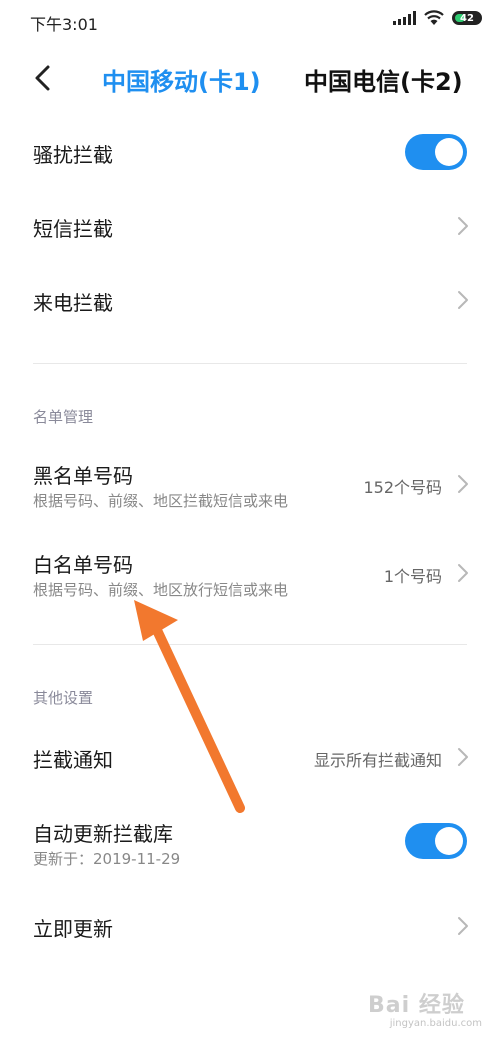  Describe the element at coordinates (161, 590) in the screenshot. I see `whitelist-subtitle: 根据号码、前缀、地区放行短信或来电` at that location.